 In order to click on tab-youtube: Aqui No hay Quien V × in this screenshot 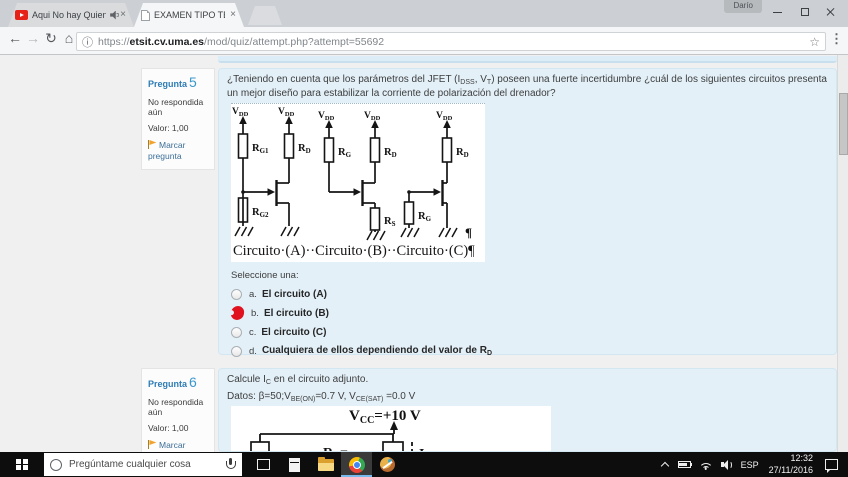, I will do `click(71, 15)`.